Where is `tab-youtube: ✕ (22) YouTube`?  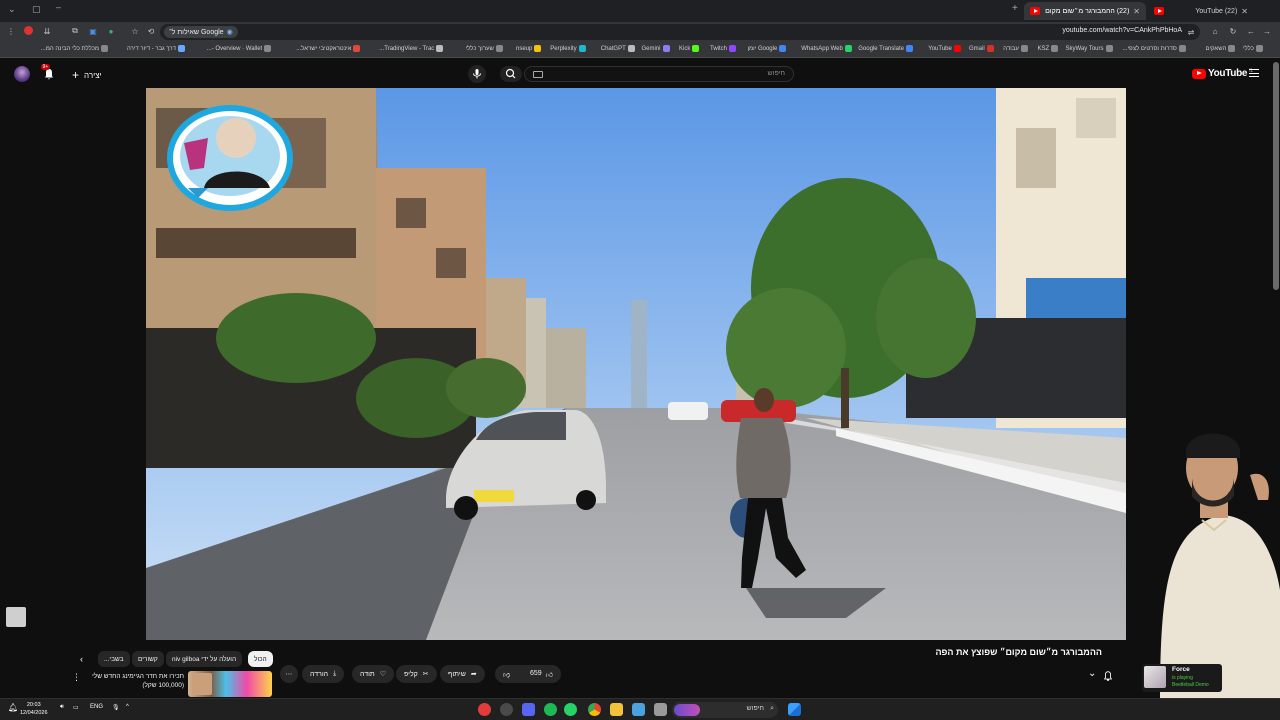 tab-youtube: ✕ (22) YouTube is located at coordinates (1201, 11).